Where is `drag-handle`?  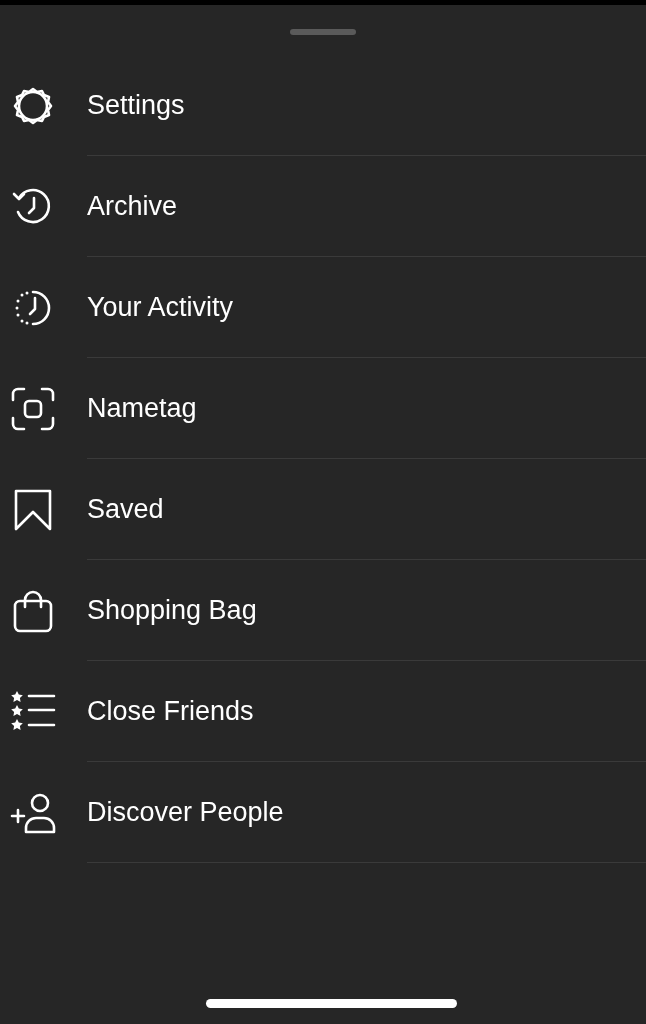 drag-handle is located at coordinates (323, 32).